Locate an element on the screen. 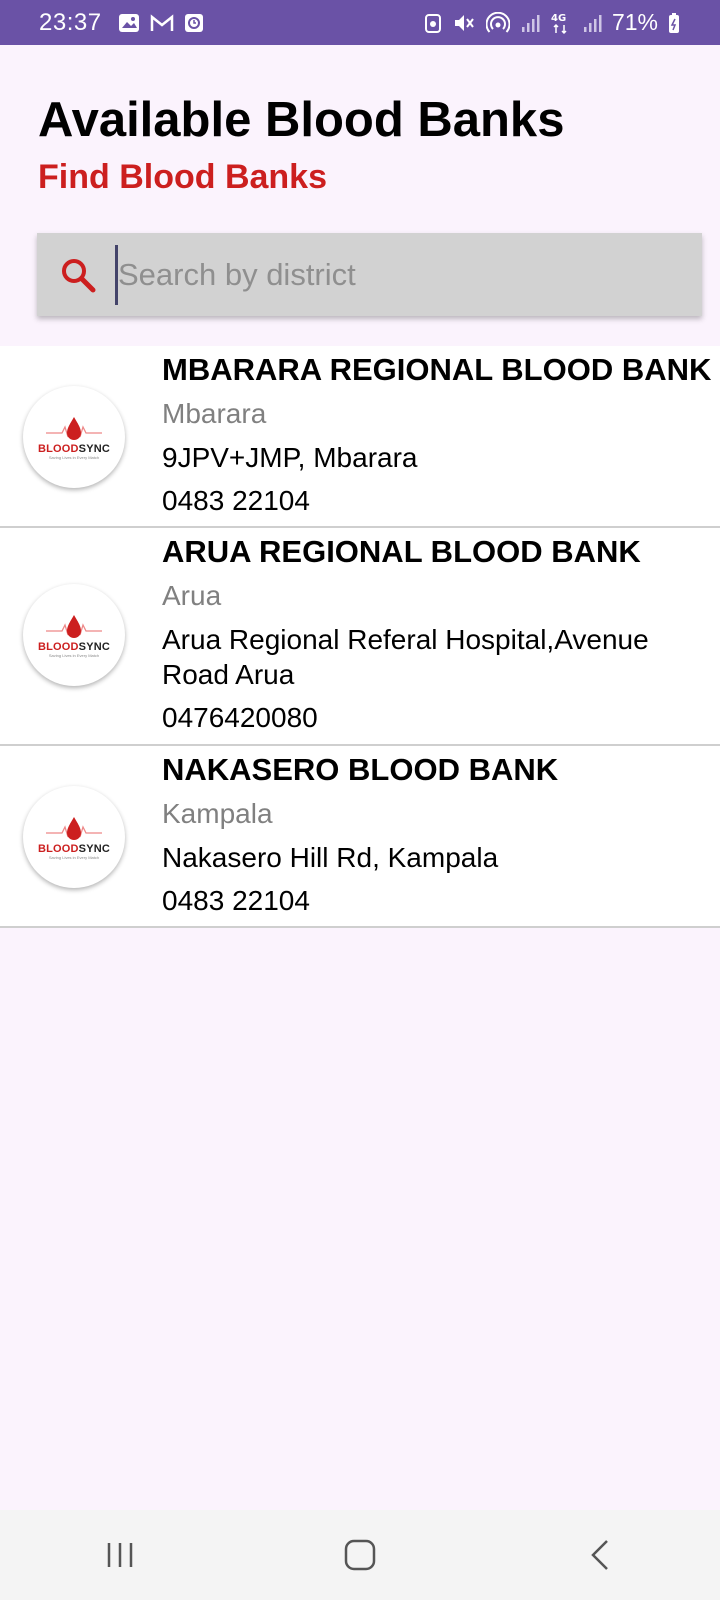 The image size is (720, 1600). recent-apps-button is located at coordinates (120, 1555).